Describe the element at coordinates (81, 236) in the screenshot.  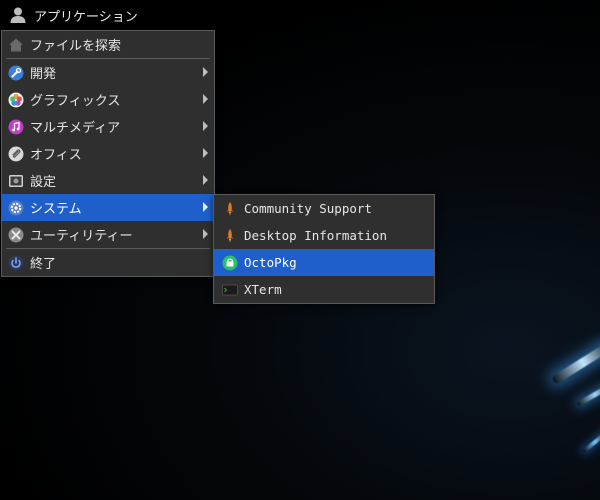
I see `menu-item-label: ユーティリティー` at that location.